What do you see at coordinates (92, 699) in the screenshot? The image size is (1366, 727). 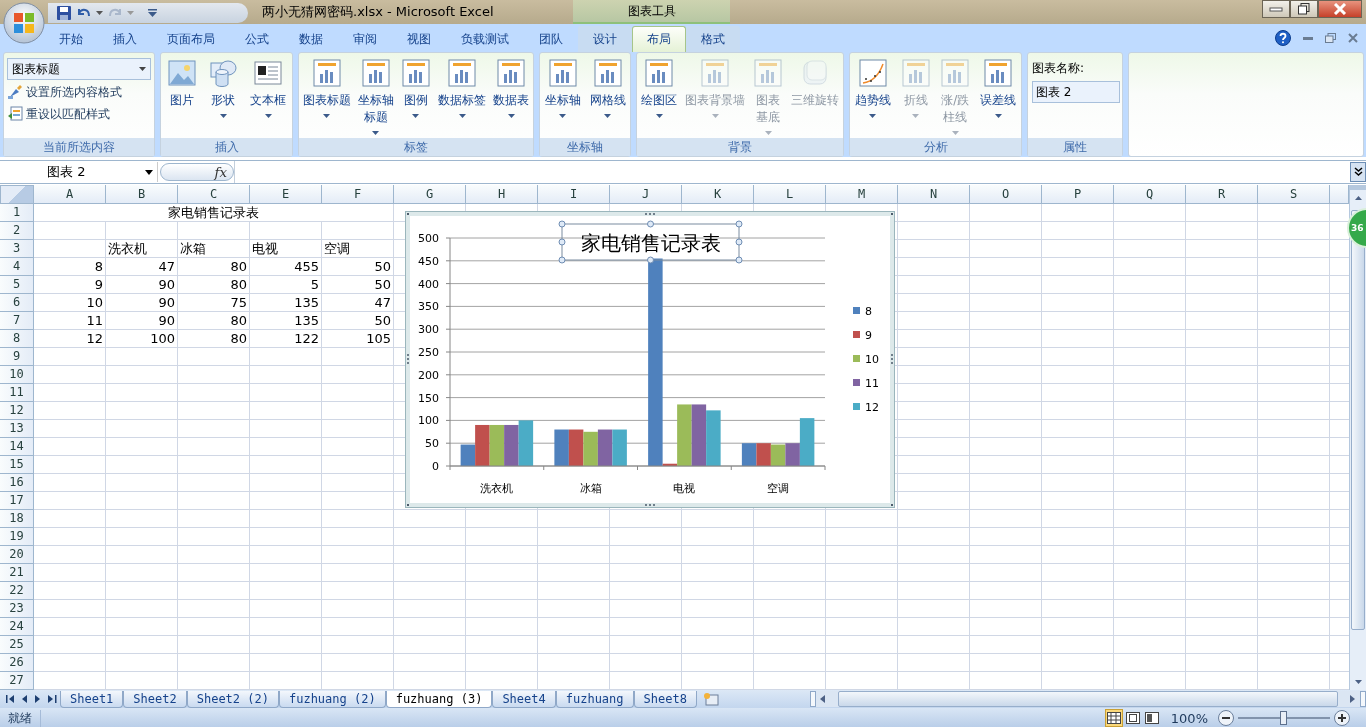 I see `sheet-tab: Sheet1` at bounding box center [92, 699].